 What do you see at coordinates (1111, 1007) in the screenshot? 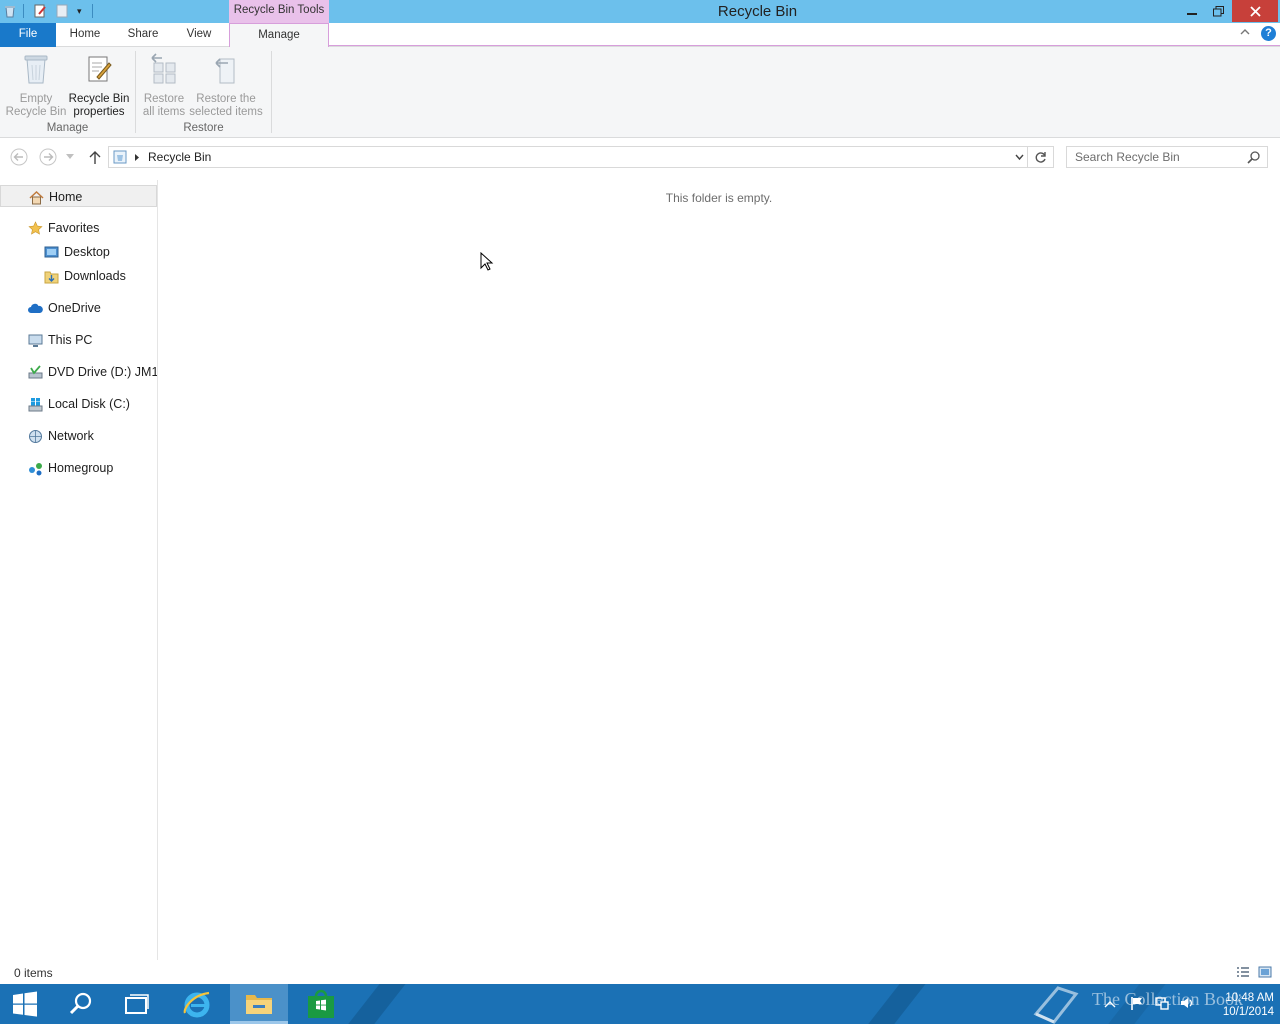
I see `show-hidden-icons-icon` at bounding box center [1111, 1007].